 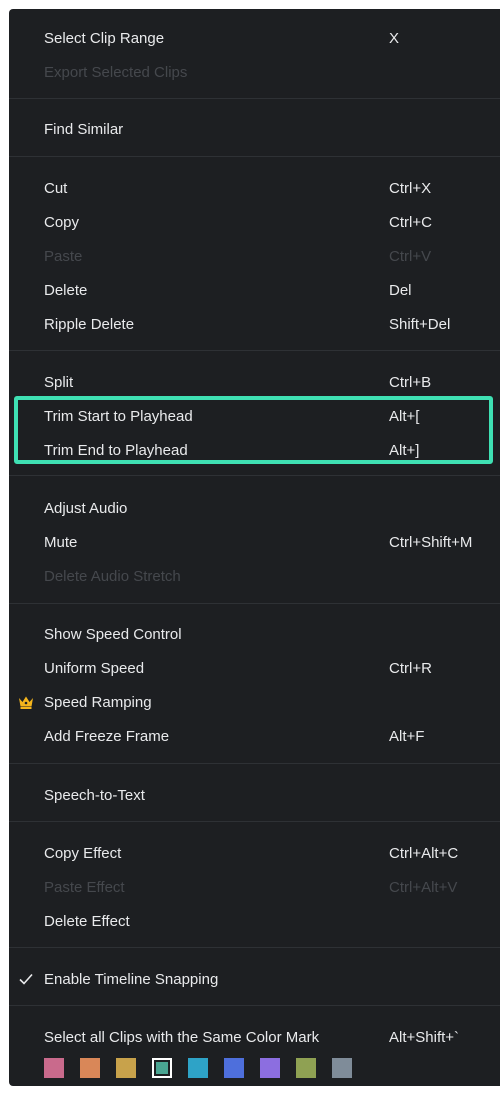 What do you see at coordinates (254, 324) in the screenshot?
I see `menu-item-ripple-delete: Ripple Delete Shift+Del` at bounding box center [254, 324].